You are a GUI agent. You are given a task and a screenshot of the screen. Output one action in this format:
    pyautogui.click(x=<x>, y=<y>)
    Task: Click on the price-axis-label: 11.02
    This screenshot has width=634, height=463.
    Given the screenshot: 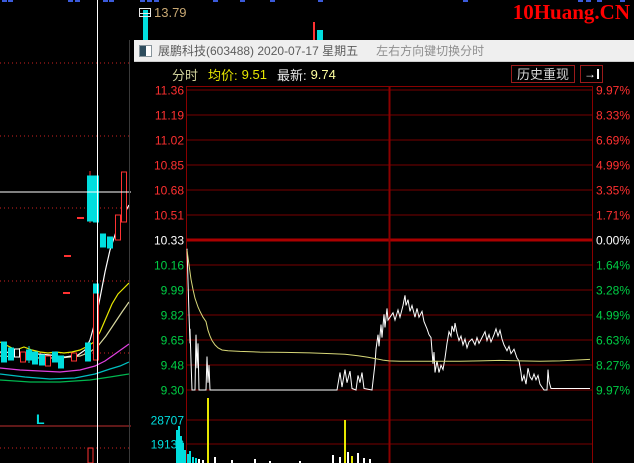 What is the action you would take?
    pyautogui.click(x=169, y=141)
    